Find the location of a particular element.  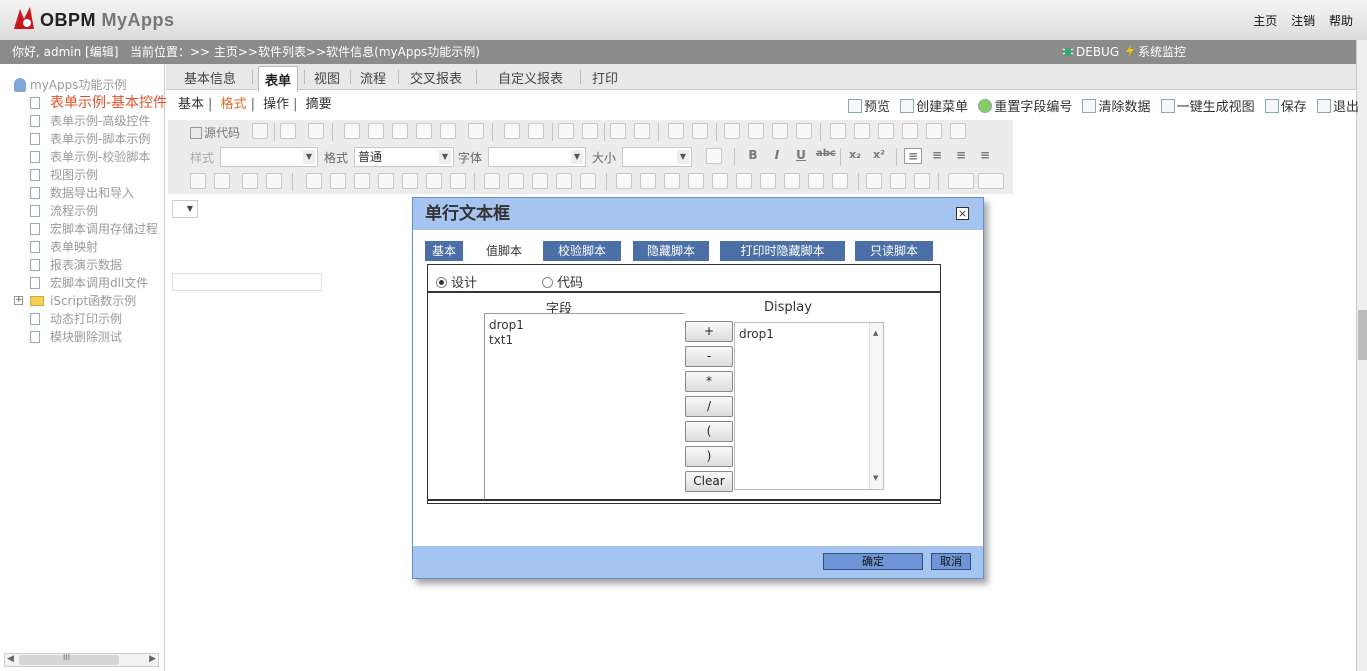

eraser-icon is located at coordinates (642, 131).